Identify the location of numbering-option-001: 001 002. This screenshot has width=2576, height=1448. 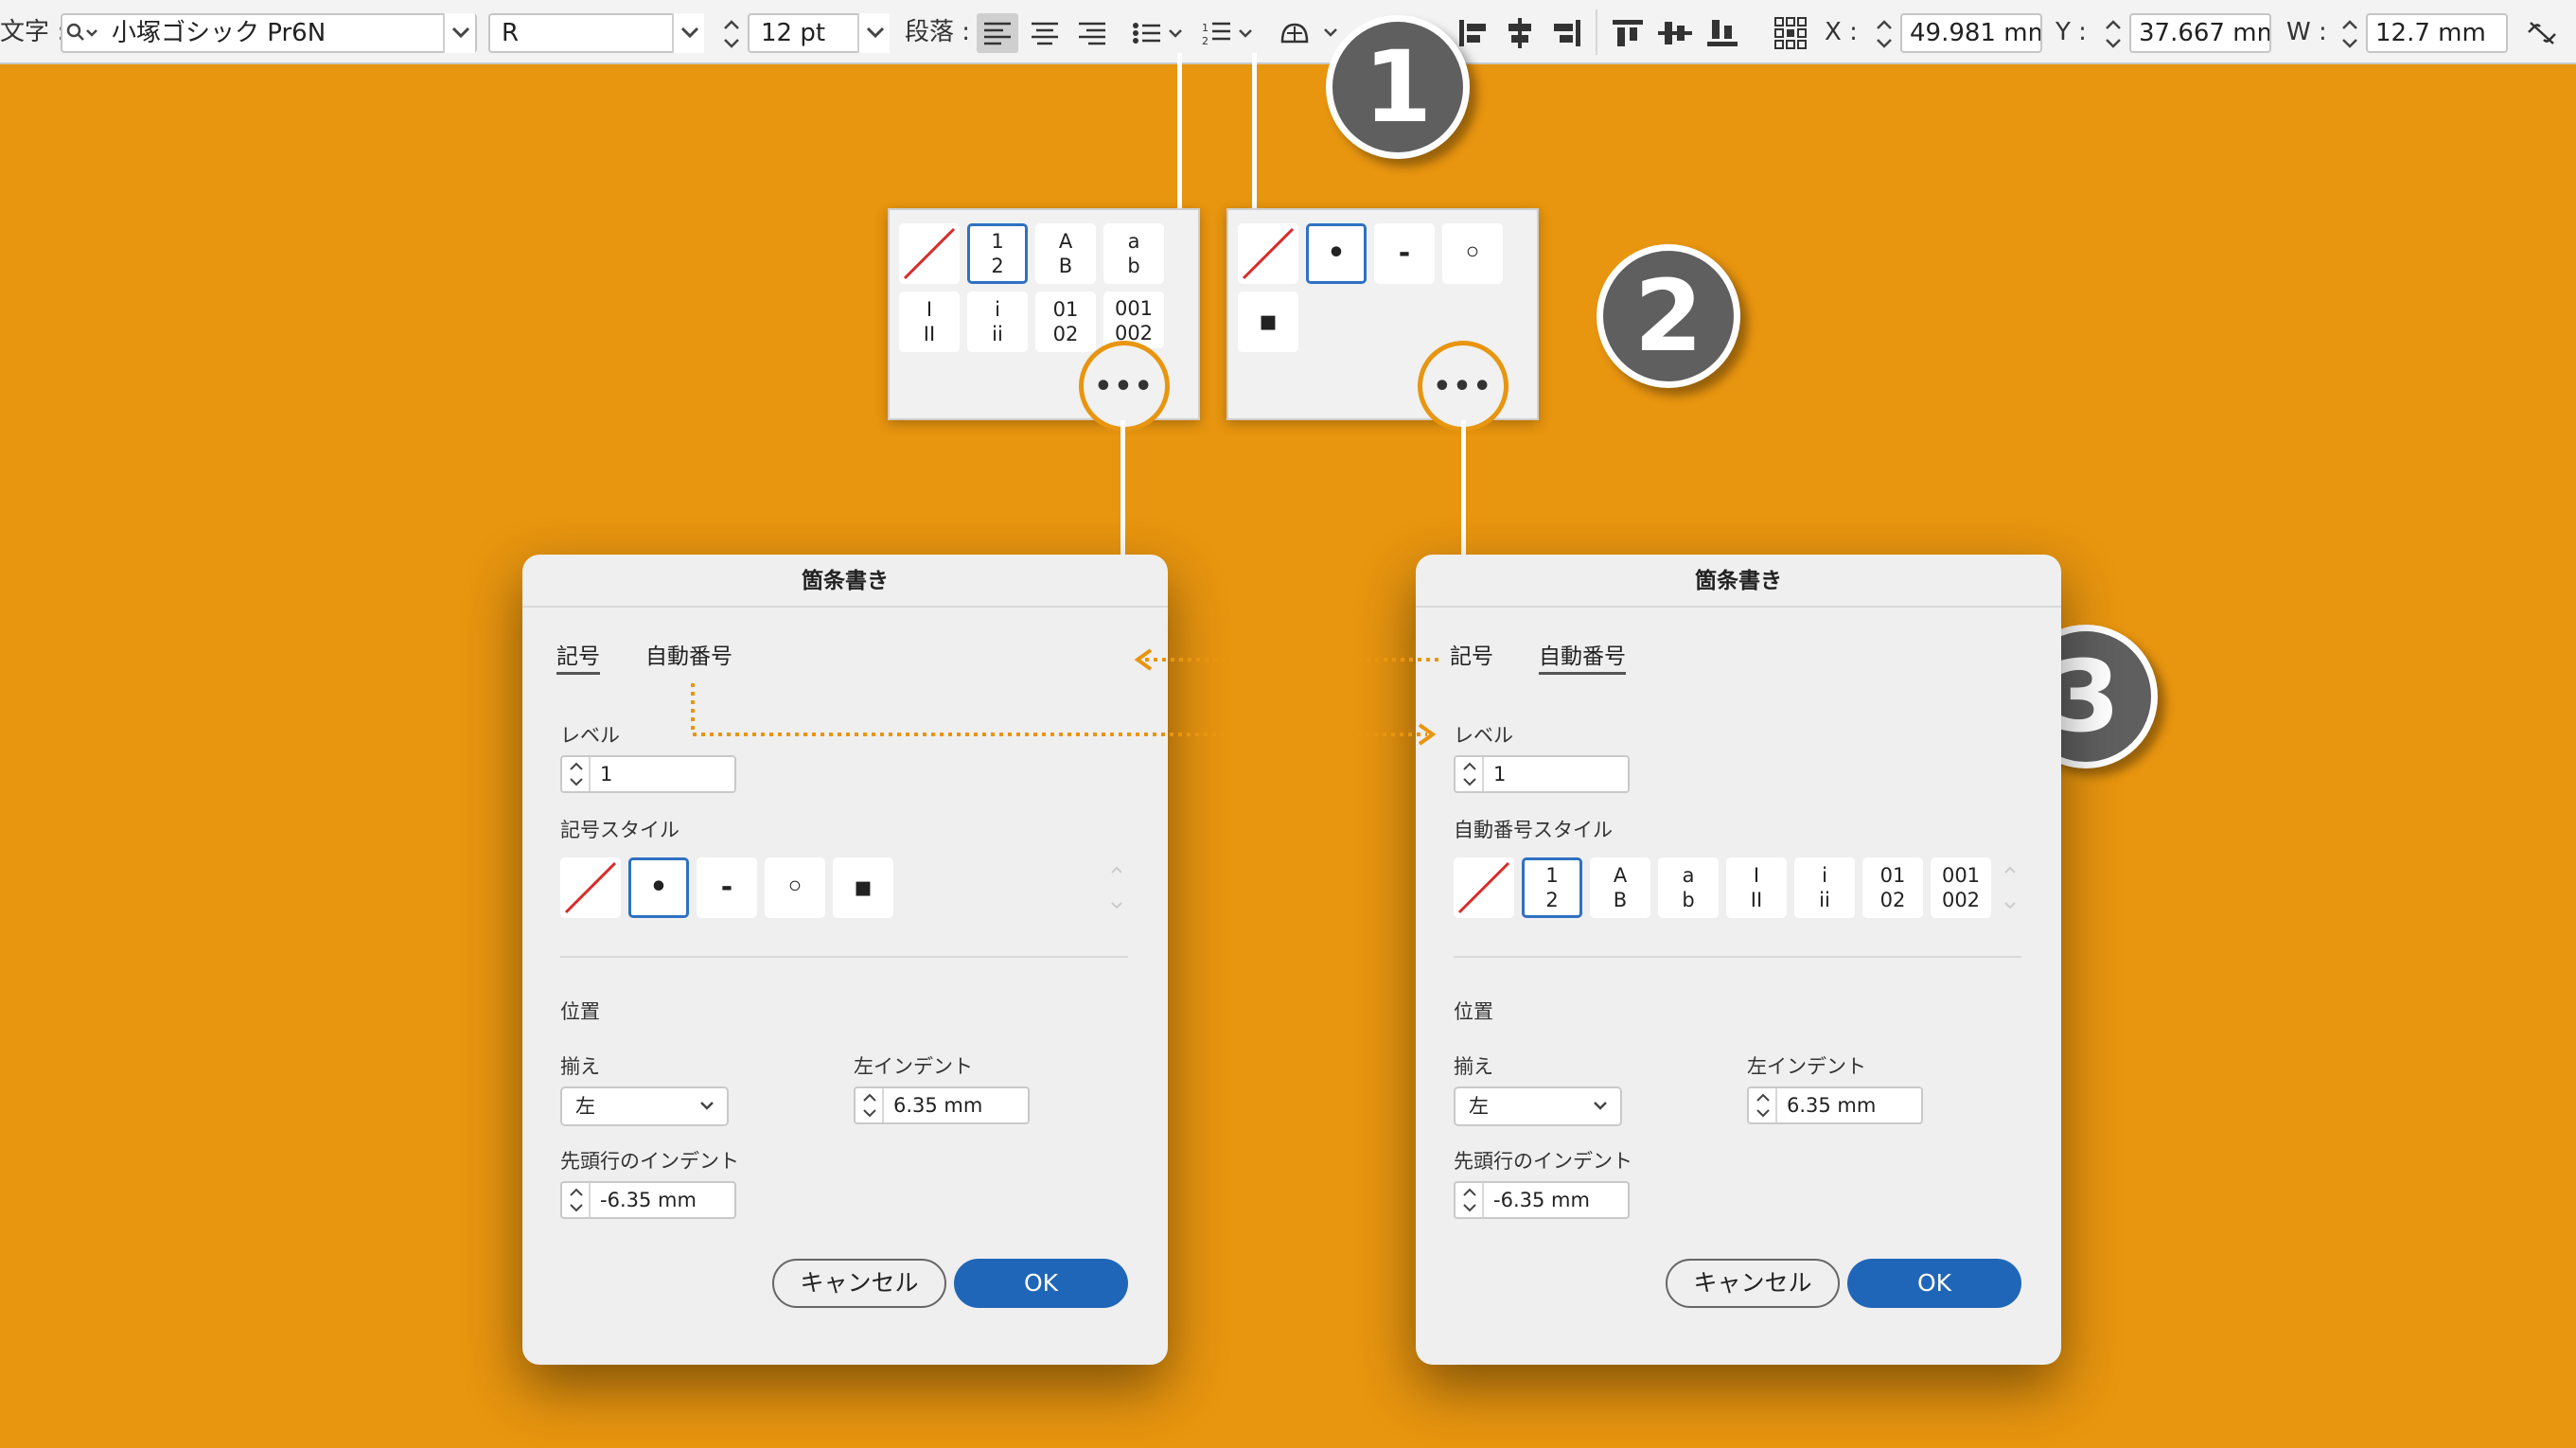
(1133, 319).